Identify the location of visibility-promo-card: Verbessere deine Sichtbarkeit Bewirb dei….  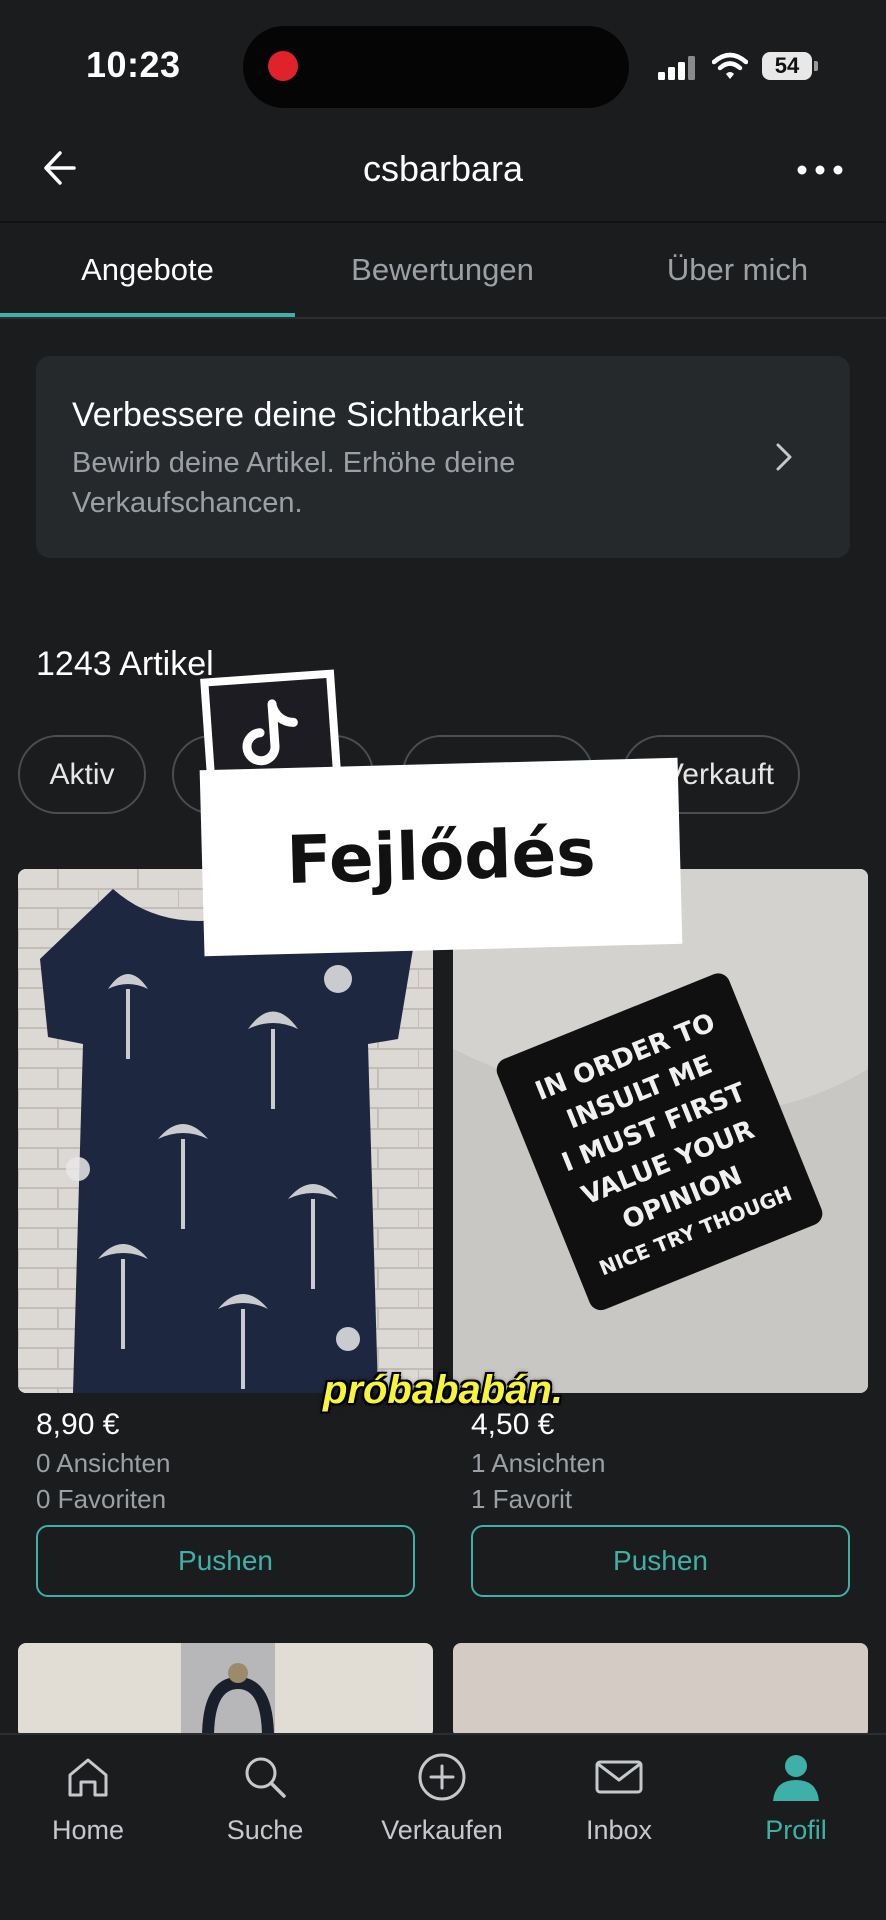
(443, 457).